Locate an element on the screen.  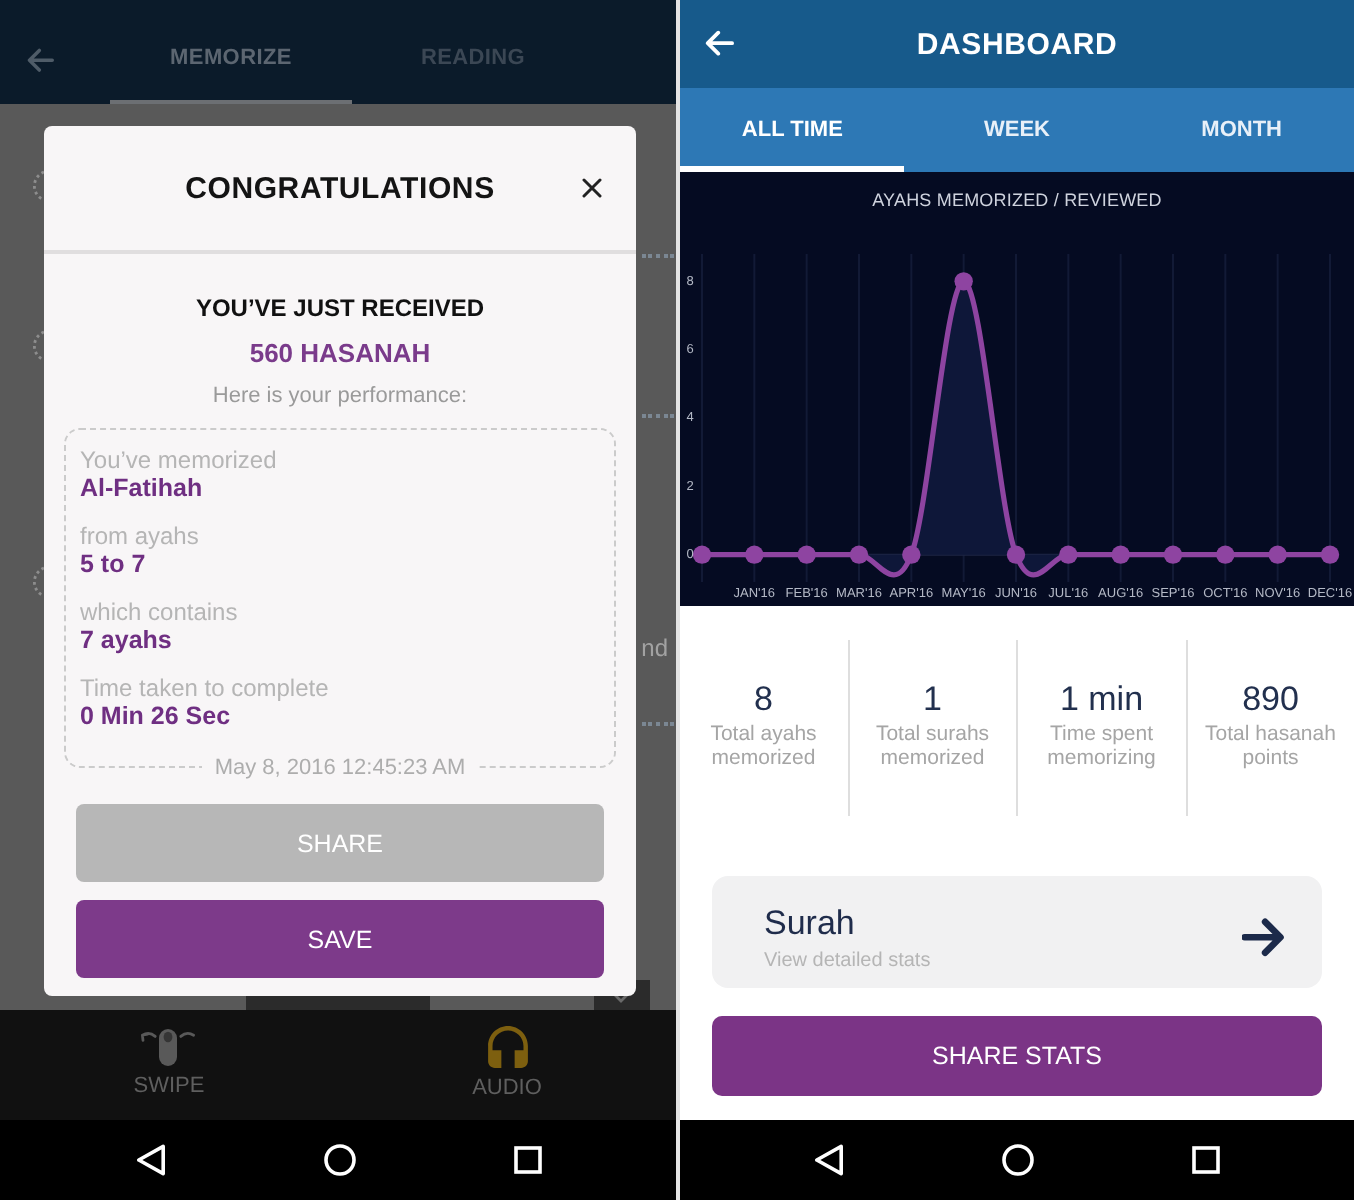
stat-label: Total surahs memorized is located at coordinates (932, 746).